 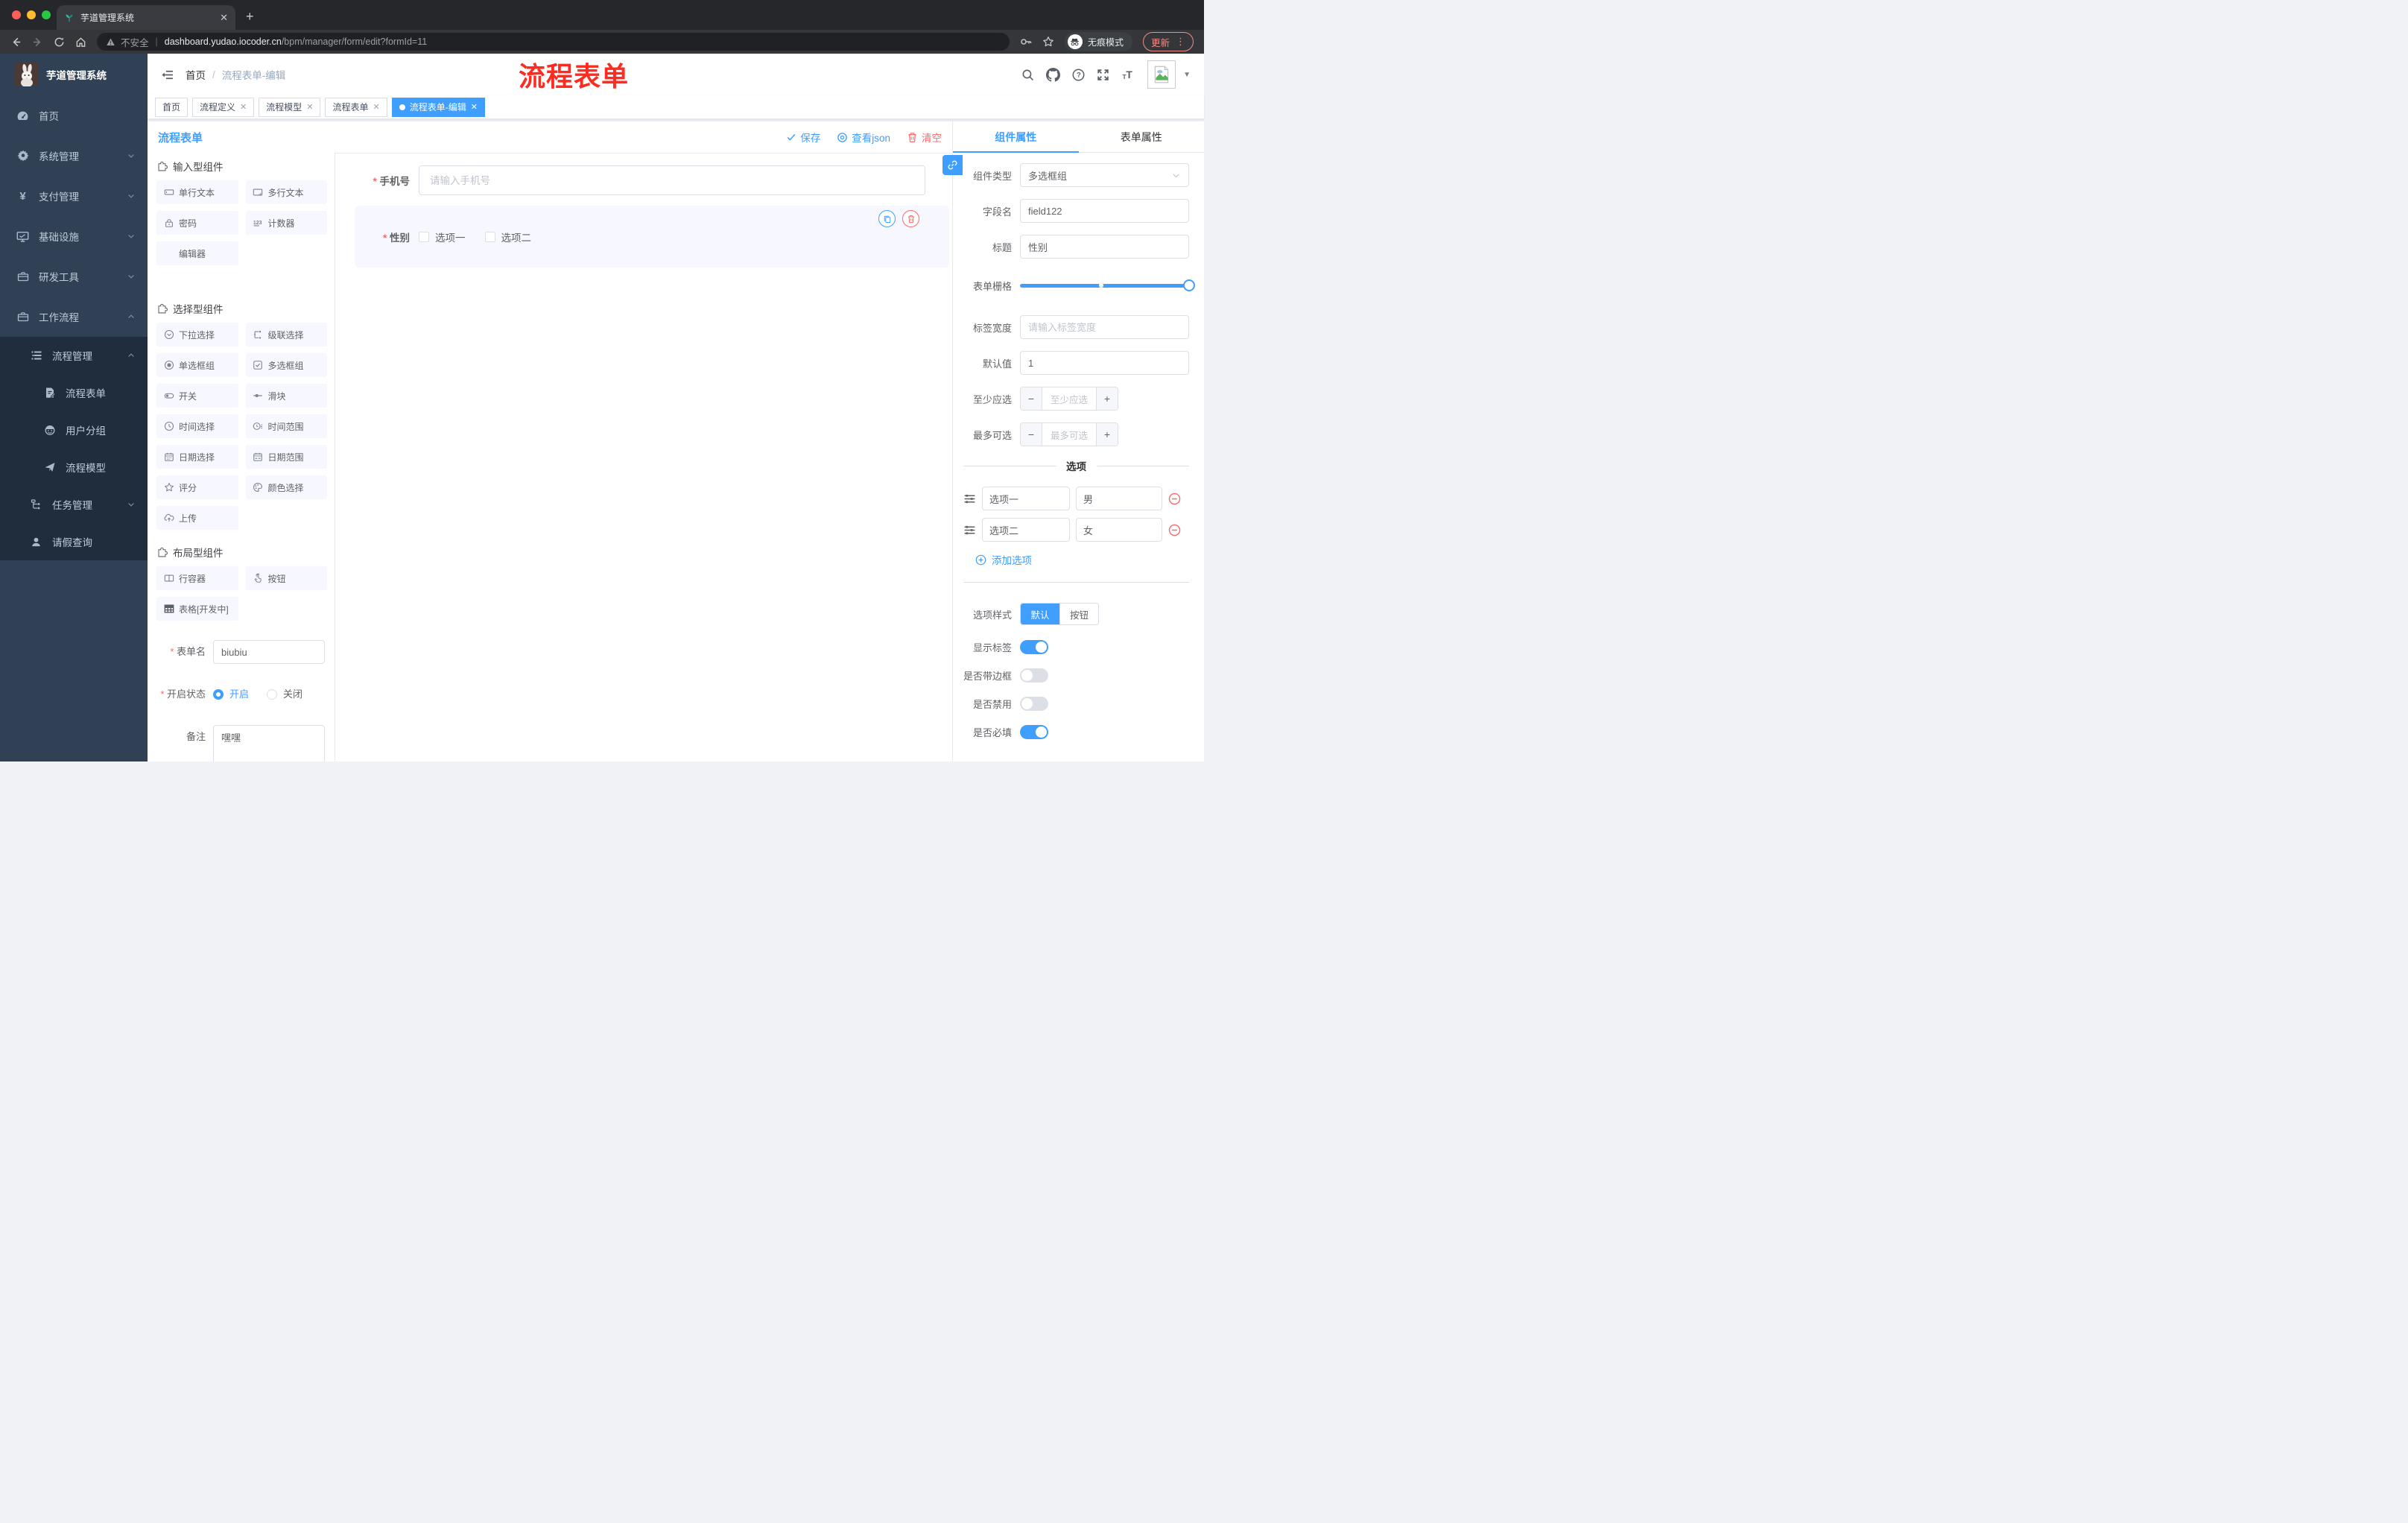 I want to click on bookmark-star-icon, so click(x=1048, y=42).